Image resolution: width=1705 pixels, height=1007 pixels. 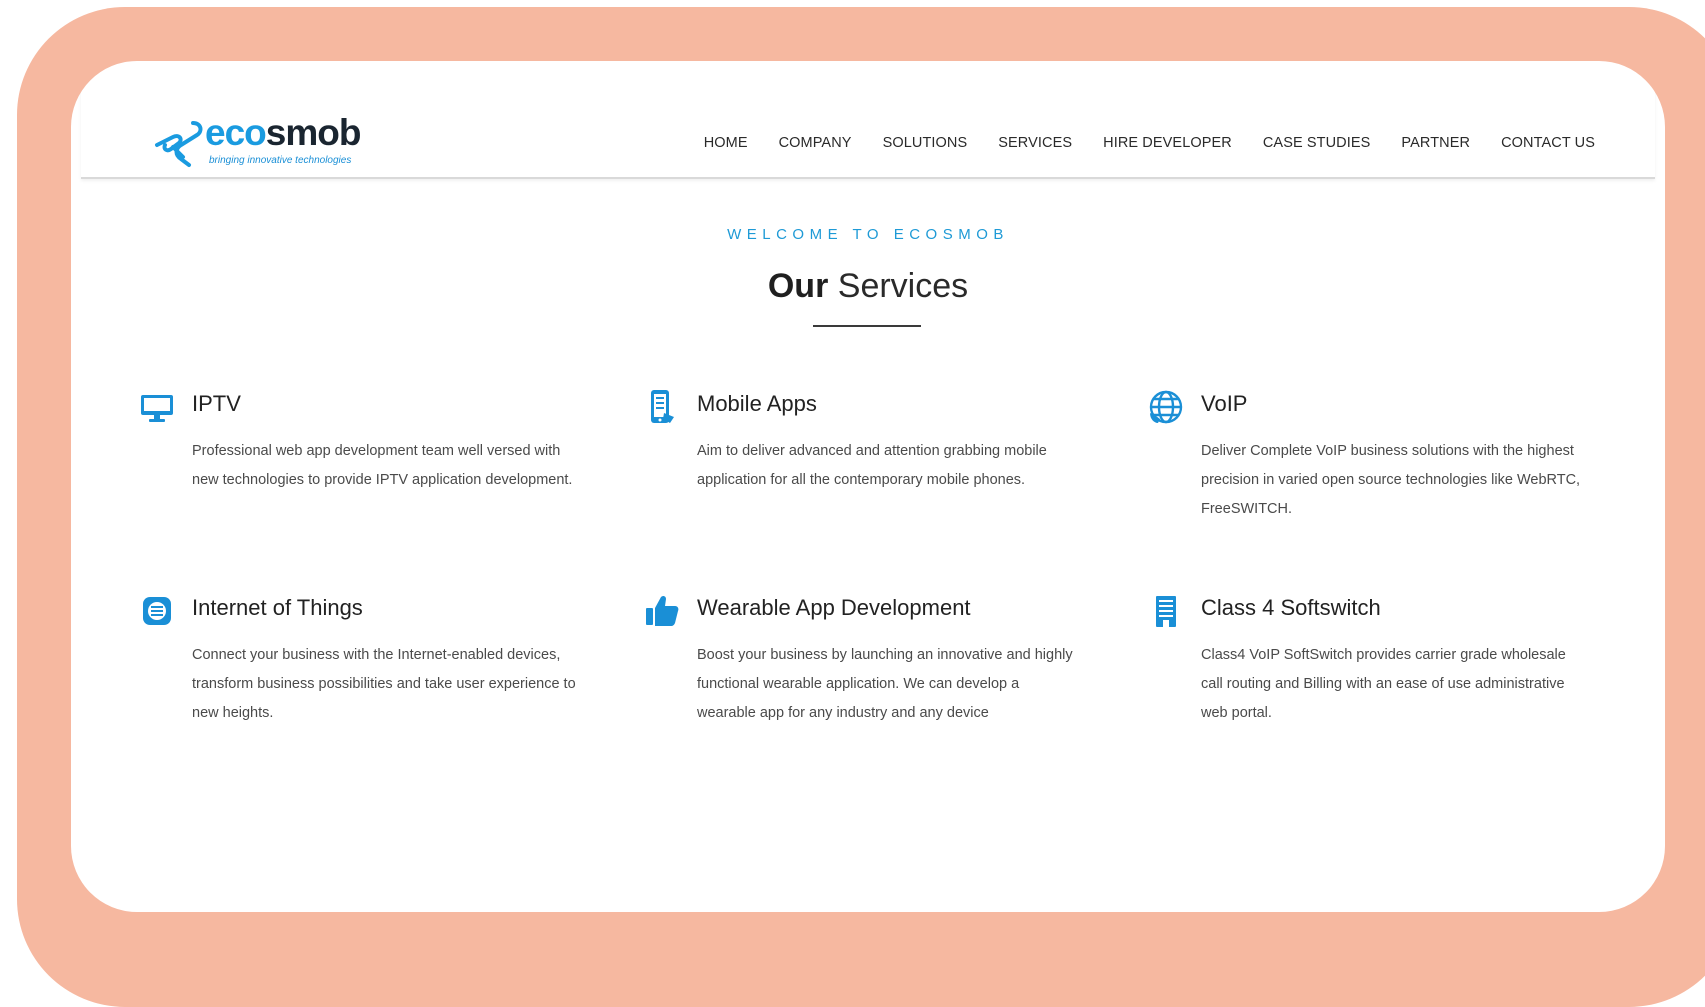 What do you see at coordinates (216, 403) in the screenshot?
I see `service-title: IPTV` at bounding box center [216, 403].